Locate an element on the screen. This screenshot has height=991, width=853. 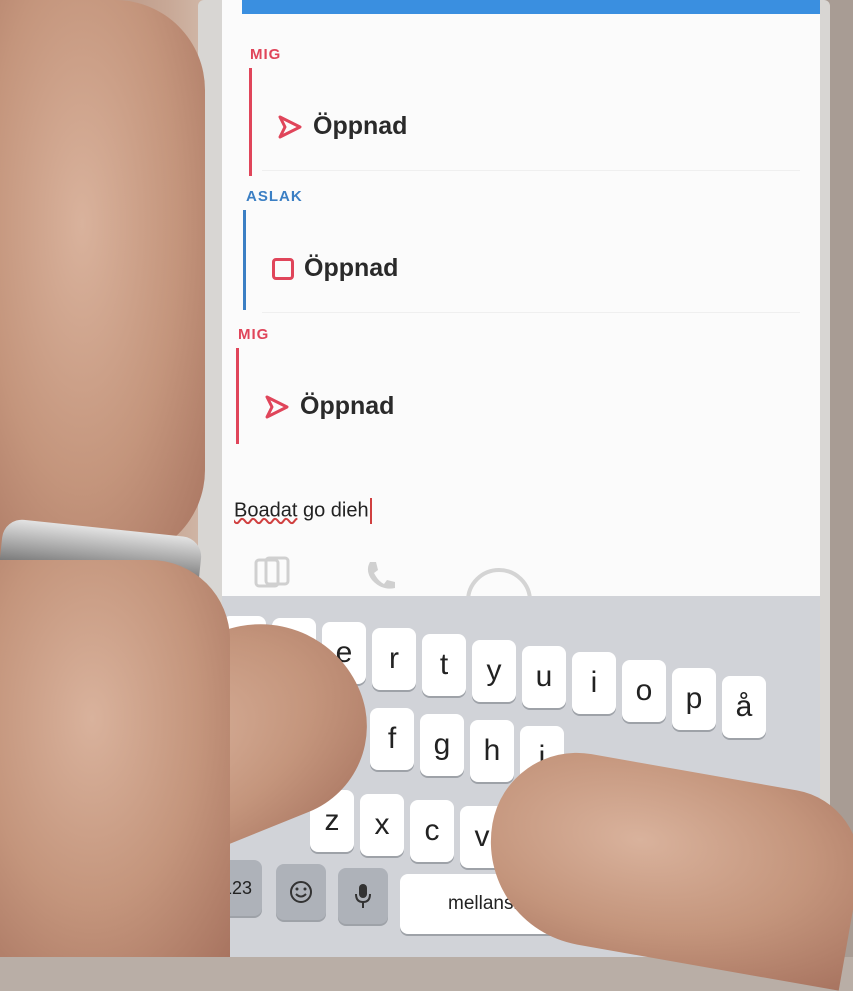
dictation-key is located at coordinates (363, 896).